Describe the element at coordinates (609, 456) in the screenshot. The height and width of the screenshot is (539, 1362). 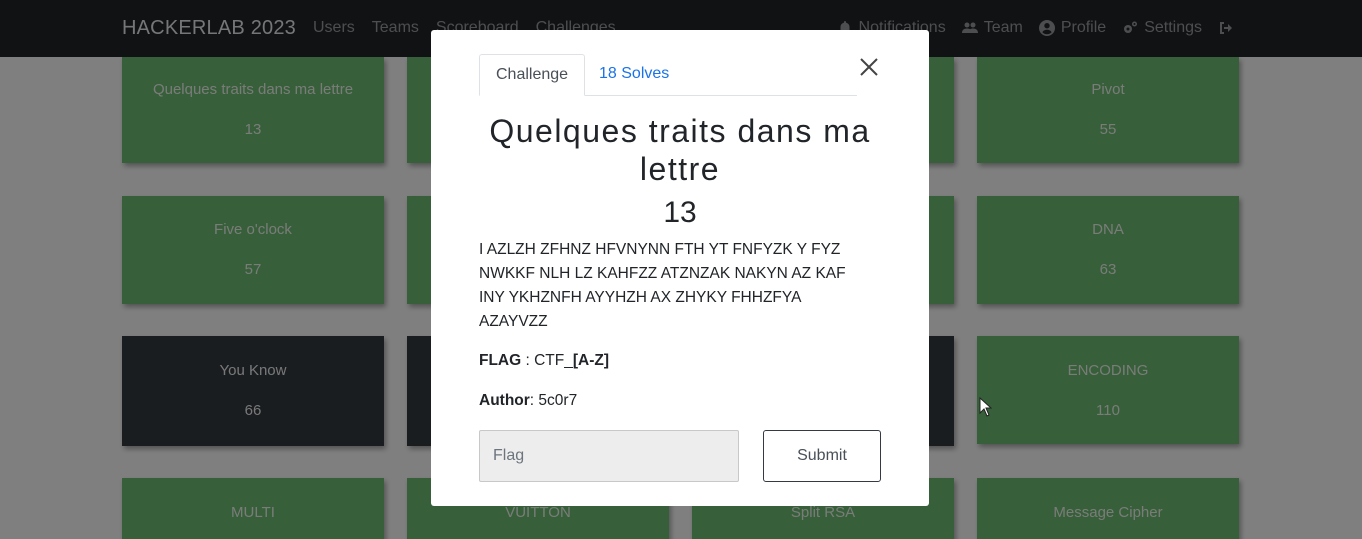
I see `flag-input` at that location.